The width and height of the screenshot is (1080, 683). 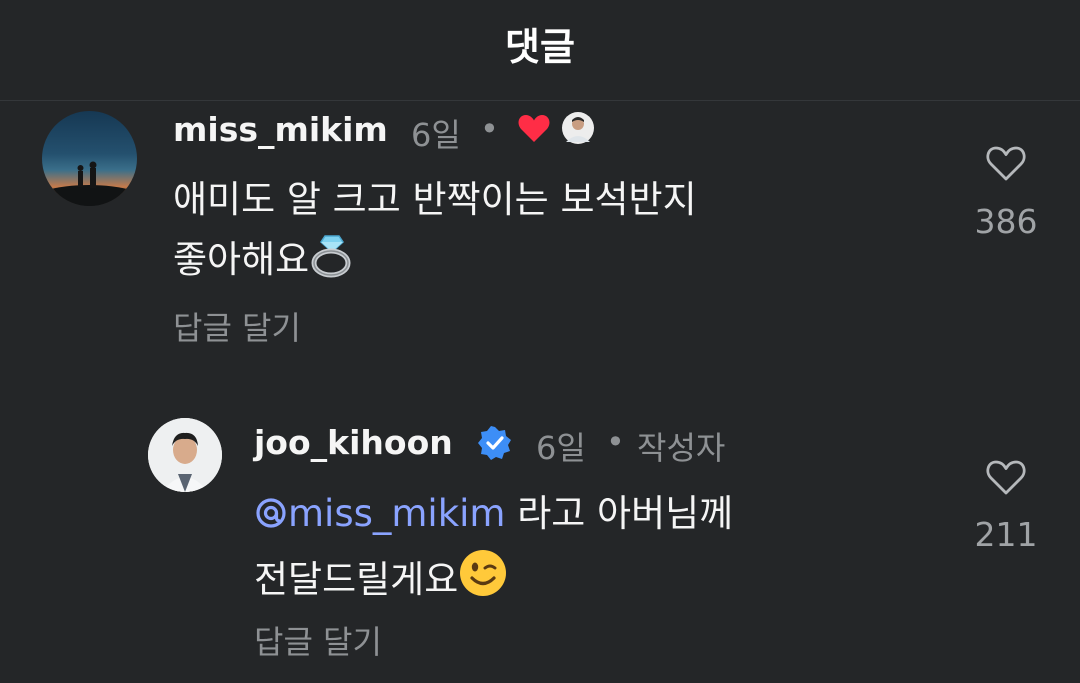 I want to click on mention-link: miss_mikim, so click(x=379, y=513).